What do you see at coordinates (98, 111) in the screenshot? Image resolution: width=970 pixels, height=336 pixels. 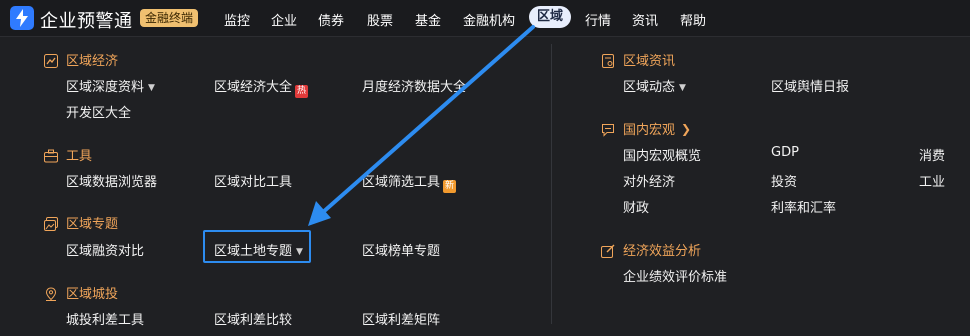 I see `menu-item-development-zones: 开发区大全` at bounding box center [98, 111].